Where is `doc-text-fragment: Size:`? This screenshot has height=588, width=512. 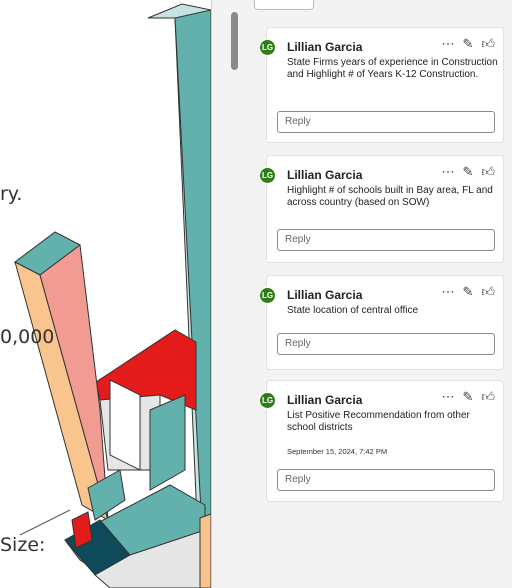 doc-text-fragment: Size: is located at coordinates (23, 545).